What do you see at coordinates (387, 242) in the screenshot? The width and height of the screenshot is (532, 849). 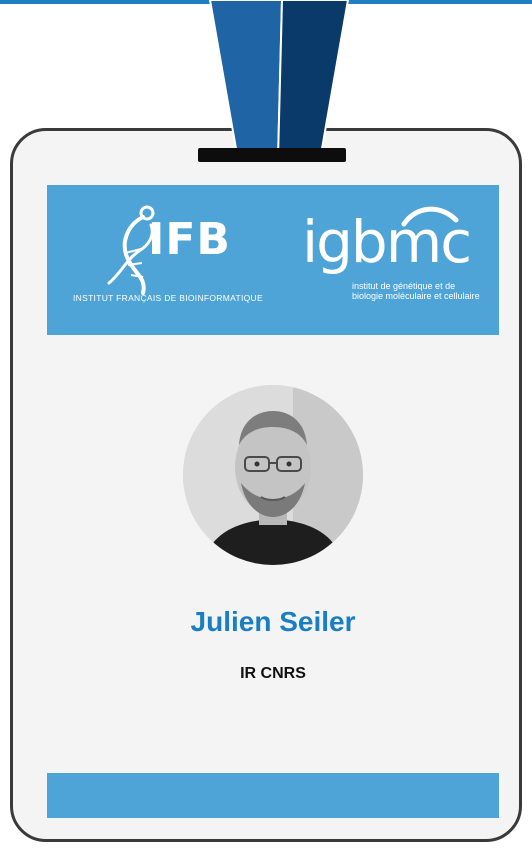 I see `igbmc-logo-text: igbmc` at bounding box center [387, 242].